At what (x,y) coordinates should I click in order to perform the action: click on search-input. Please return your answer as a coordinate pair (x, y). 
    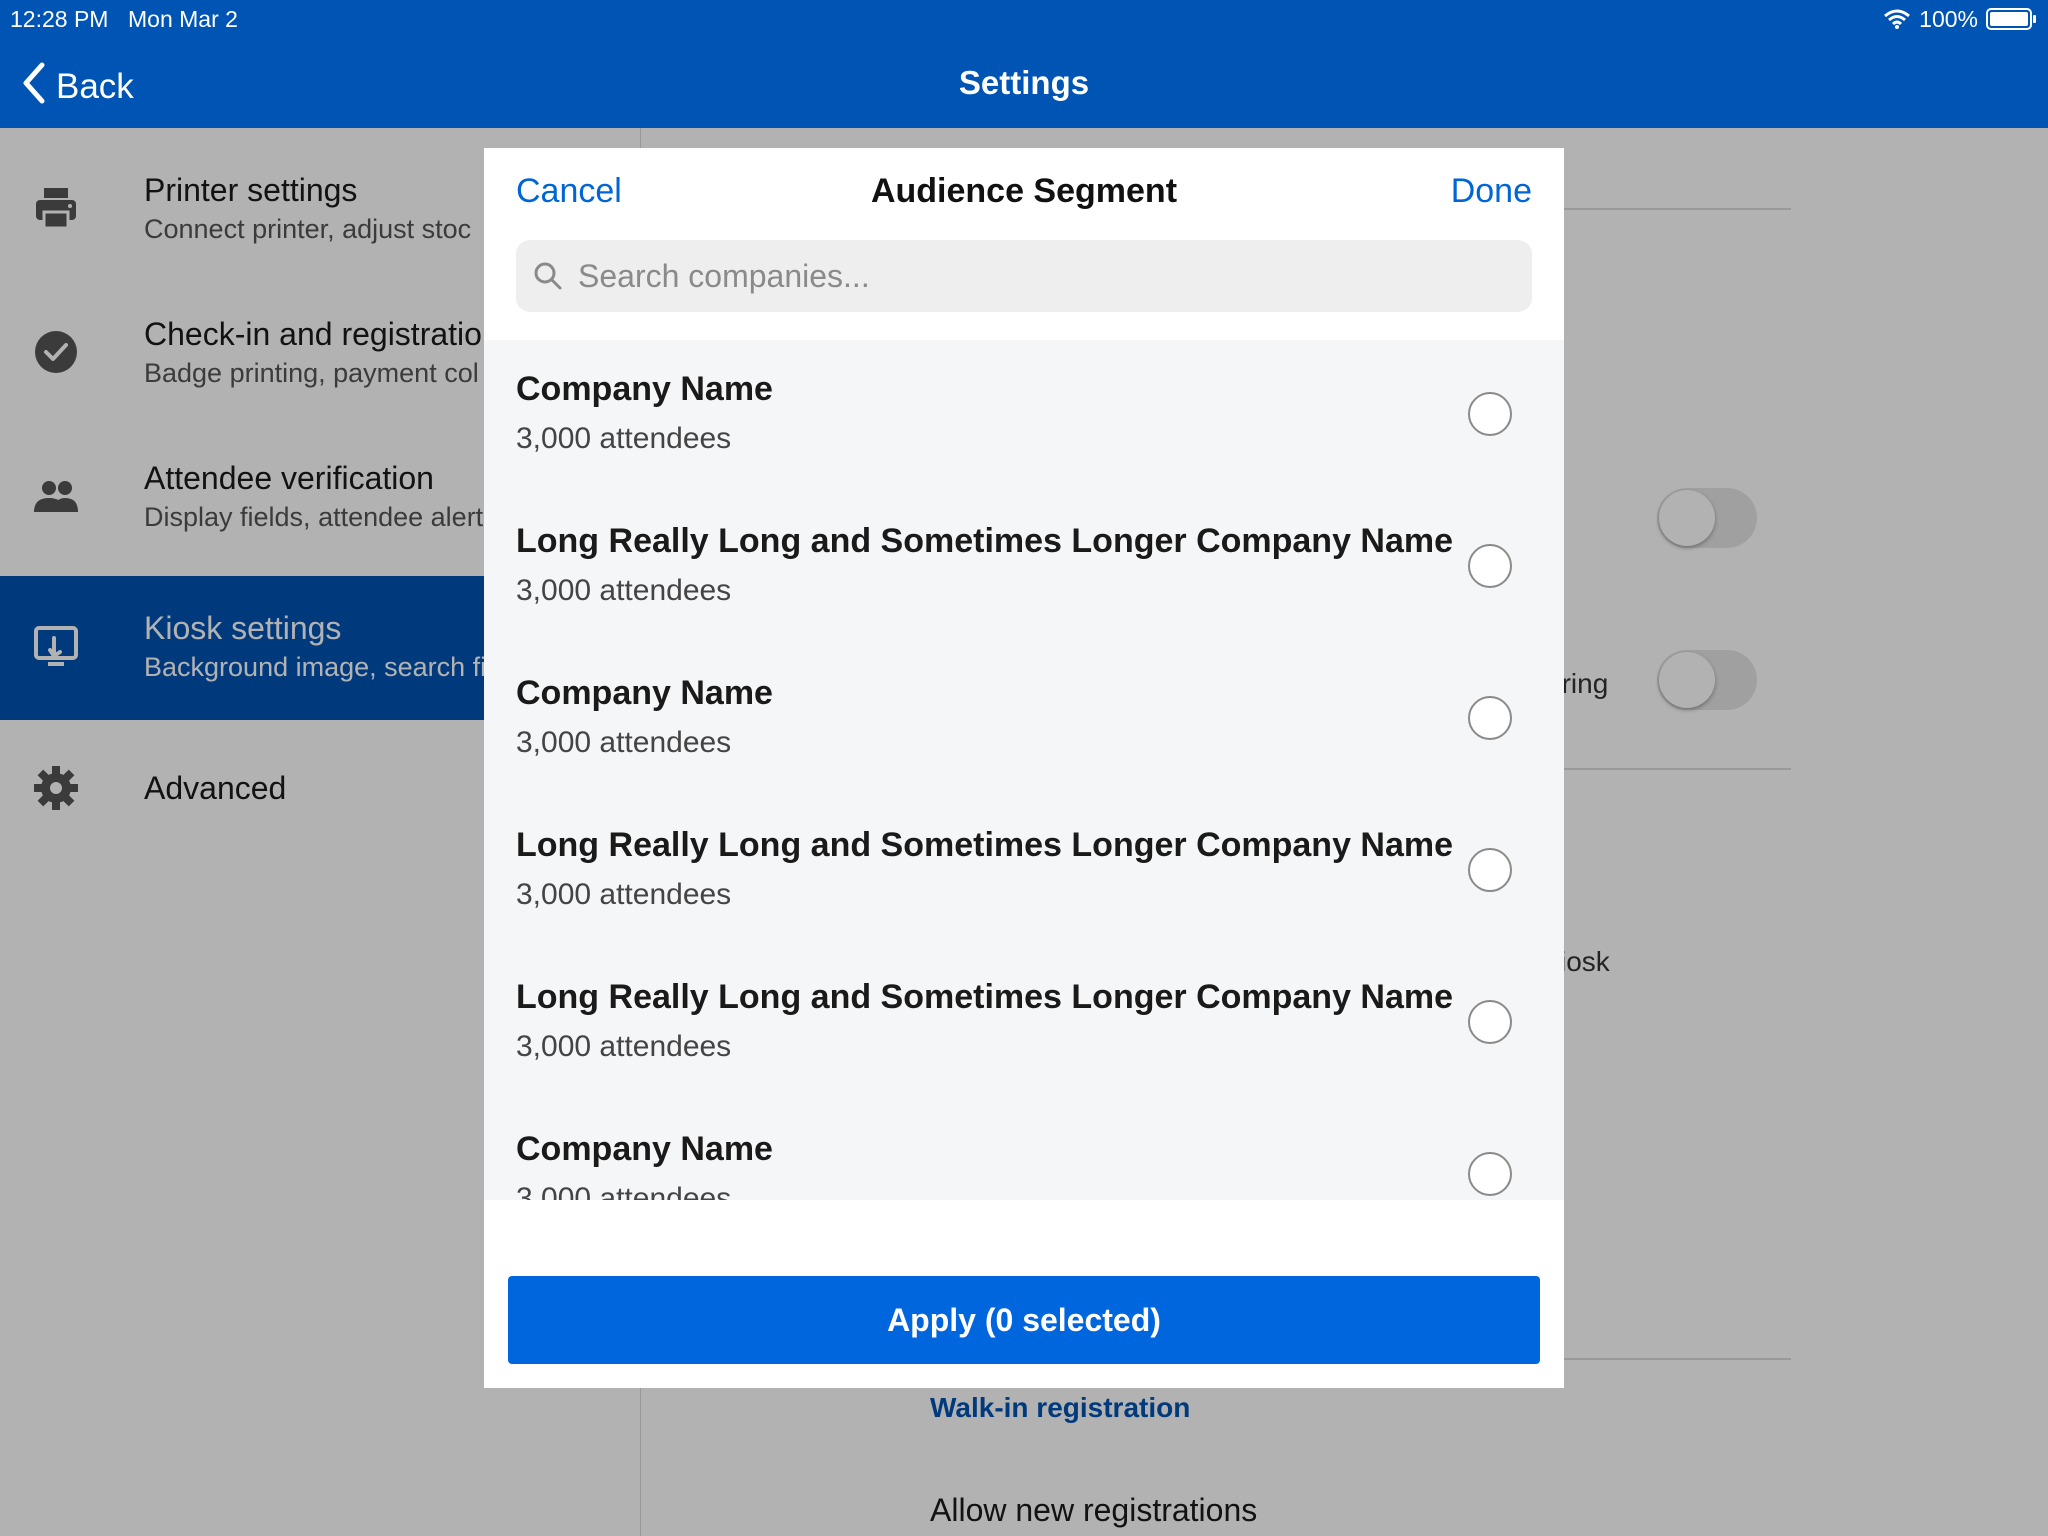
    Looking at the image, I should click on (1028, 276).